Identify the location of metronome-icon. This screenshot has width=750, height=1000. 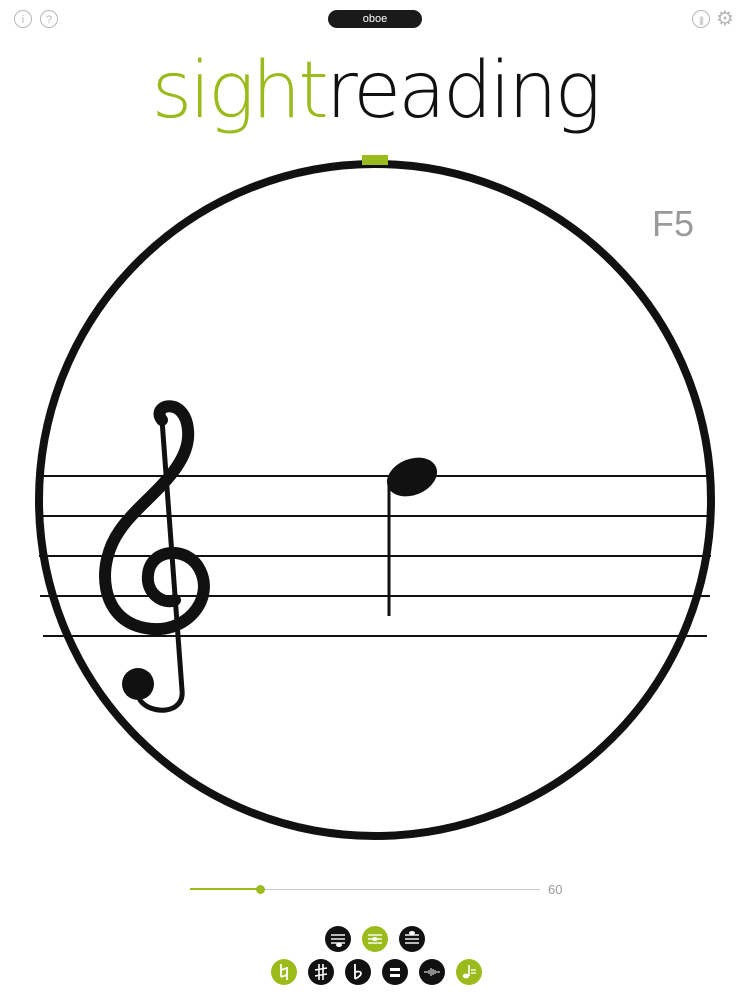
(469, 972).